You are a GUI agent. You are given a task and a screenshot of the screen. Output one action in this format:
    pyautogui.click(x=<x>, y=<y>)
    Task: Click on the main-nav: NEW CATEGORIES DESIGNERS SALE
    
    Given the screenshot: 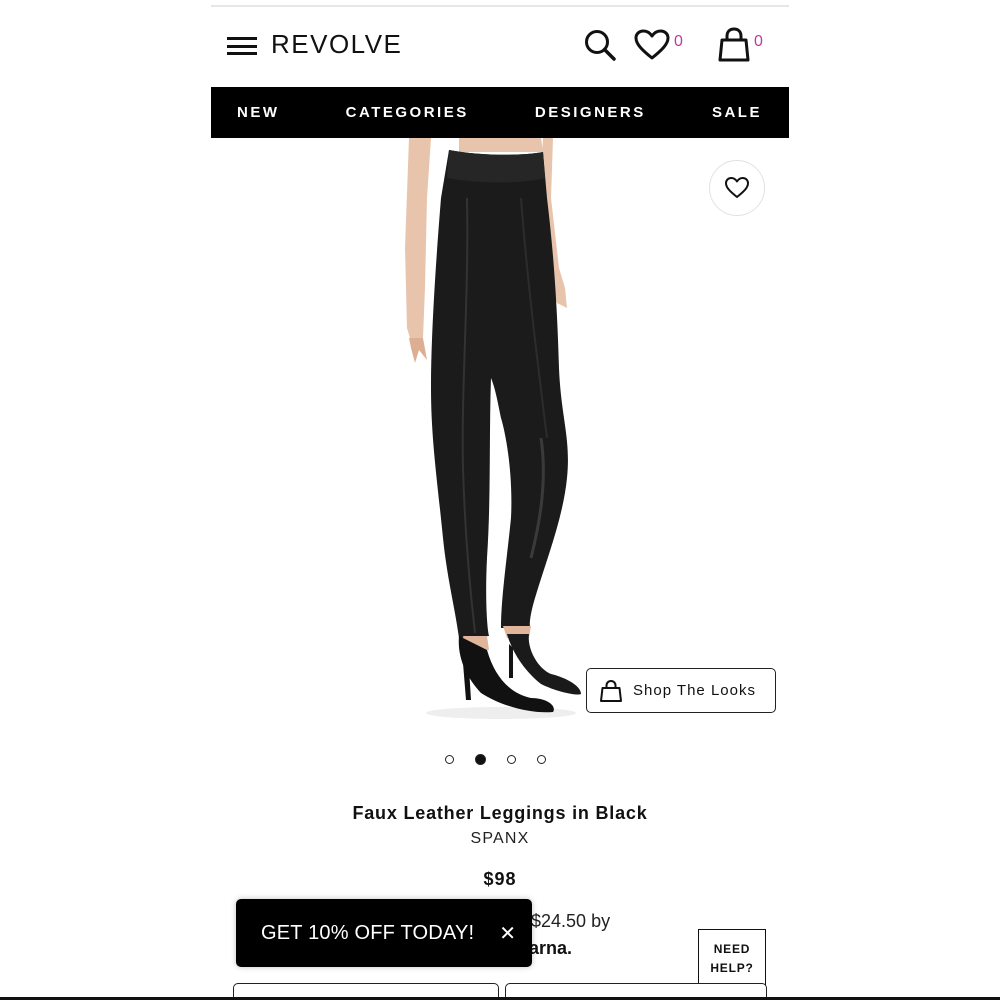 What is the action you would take?
    pyautogui.click(x=500, y=112)
    